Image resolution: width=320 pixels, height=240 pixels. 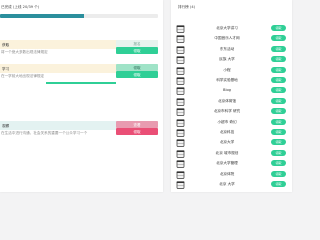 What do you see at coordinates (227, 121) in the screenshot?
I see `ranking-row-label: 小超市 奇幻` at bounding box center [227, 121].